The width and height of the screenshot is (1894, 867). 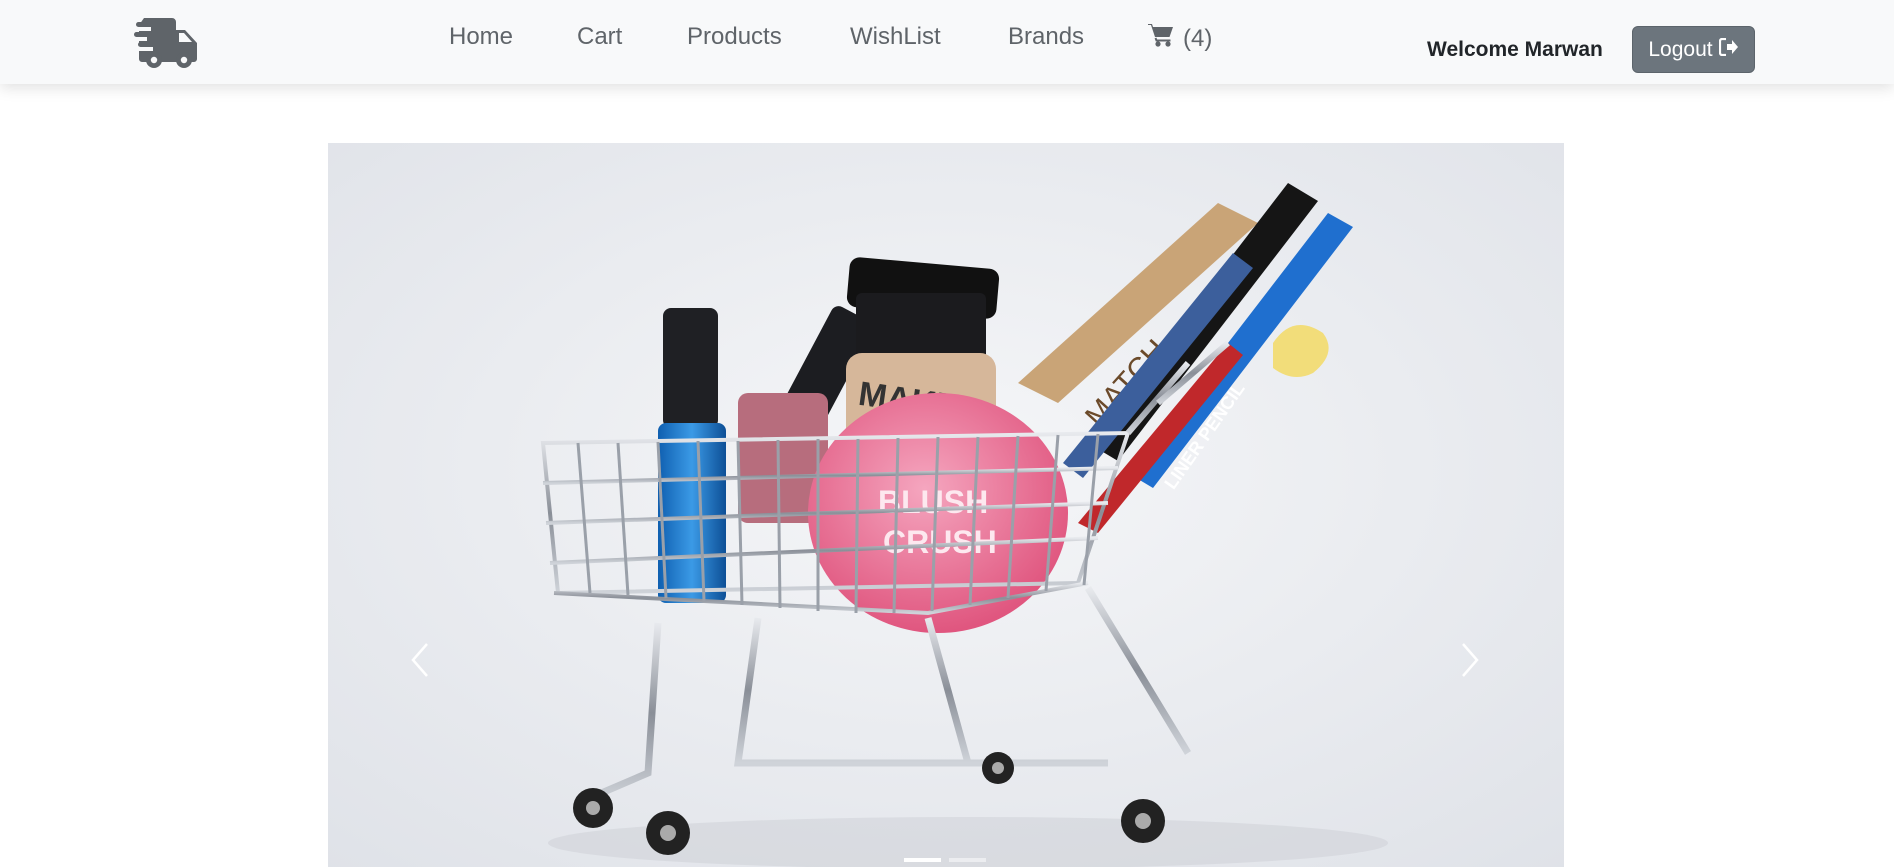 I want to click on carousel-next-button, so click(x=1470, y=662).